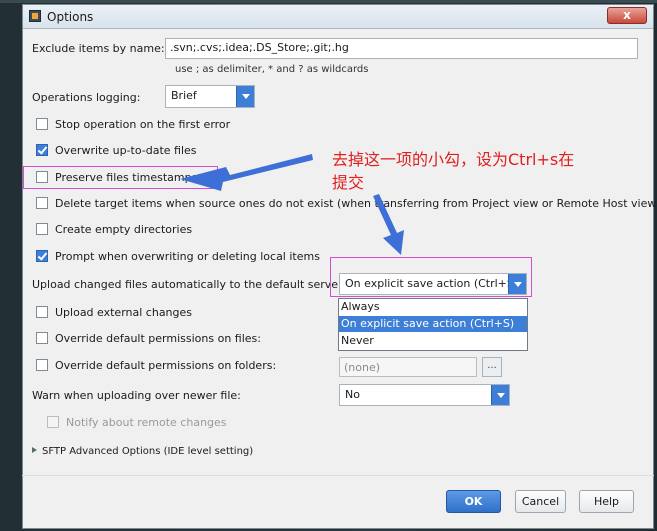  Describe the element at coordinates (292, 204) in the screenshot. I see `annotation-arrows` at that location.